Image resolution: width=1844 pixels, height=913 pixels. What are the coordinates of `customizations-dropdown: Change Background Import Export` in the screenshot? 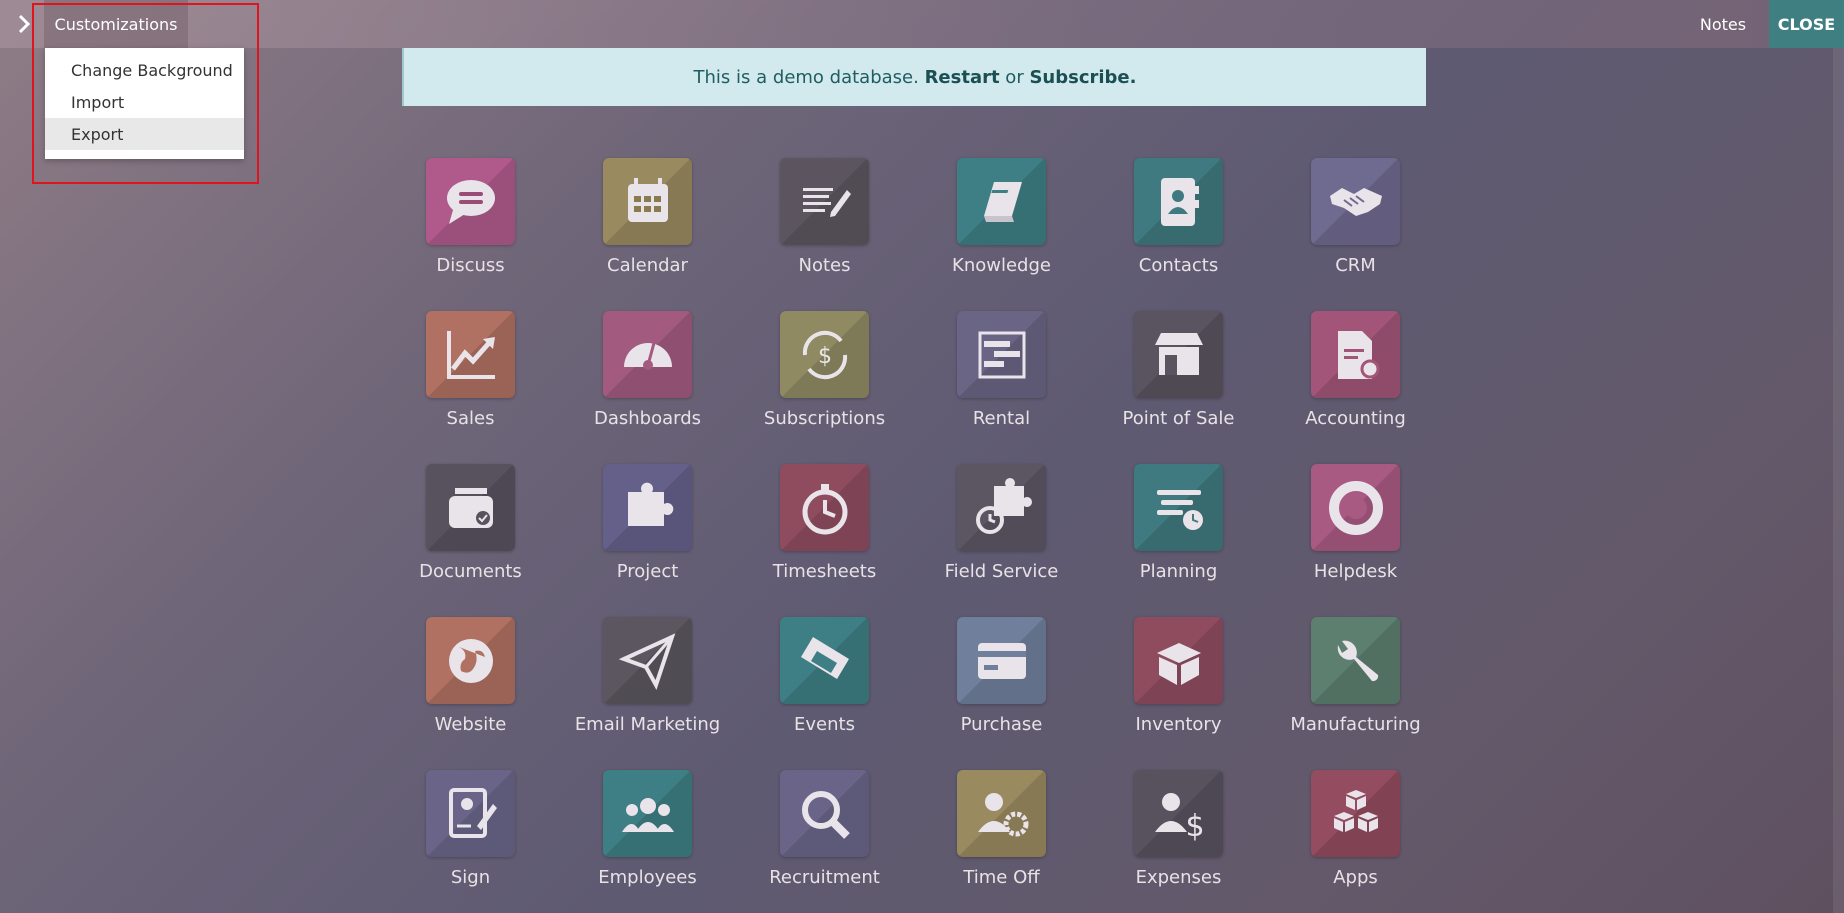 It's located at (144, 103).